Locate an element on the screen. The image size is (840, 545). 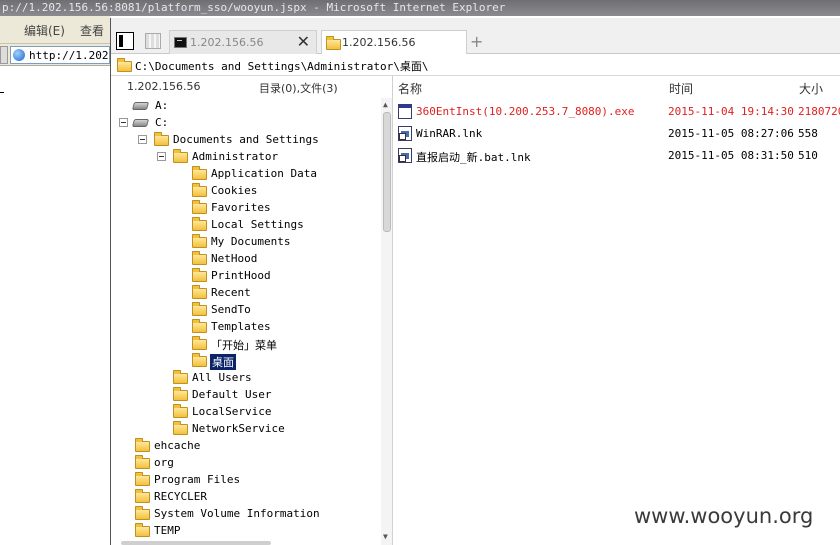
scroll-thumb is located at coordinates (387, 172).